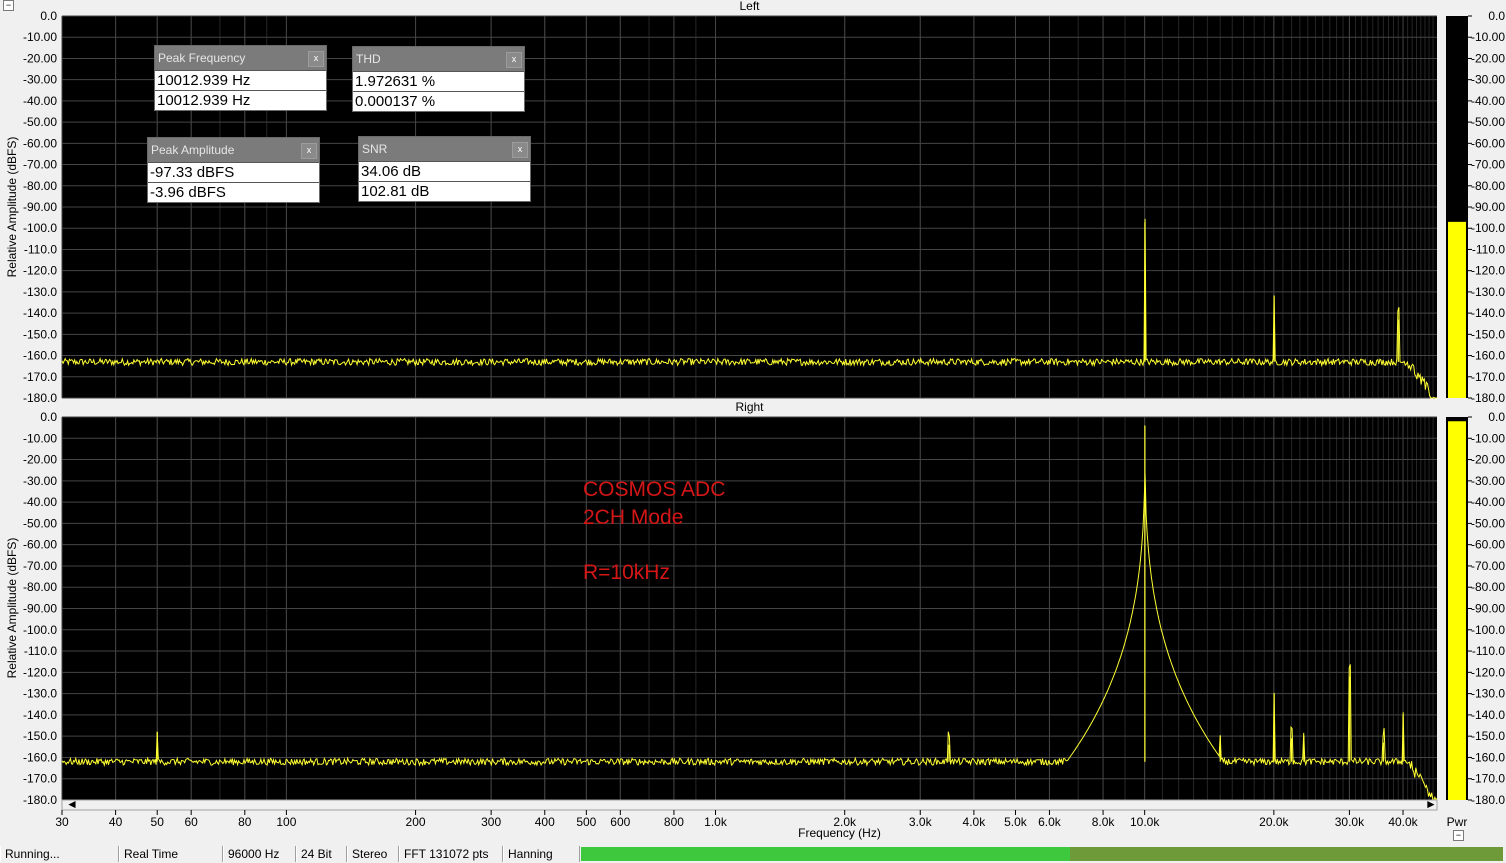 The width and height of the screenshot is (1506, 863). What do you see at coordinates (1458, 835) in the screenshot?
I see `collapse-bottom-icon: −` at bounding box center [1458, 835].